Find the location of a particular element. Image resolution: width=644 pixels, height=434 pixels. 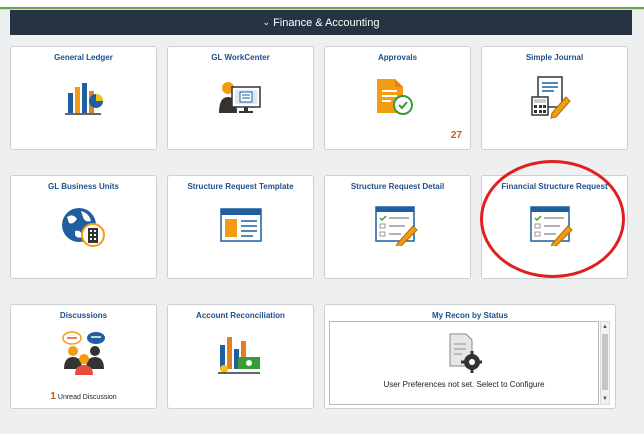

approvals-count-badge: 27 is located at coordinates (456, 135).